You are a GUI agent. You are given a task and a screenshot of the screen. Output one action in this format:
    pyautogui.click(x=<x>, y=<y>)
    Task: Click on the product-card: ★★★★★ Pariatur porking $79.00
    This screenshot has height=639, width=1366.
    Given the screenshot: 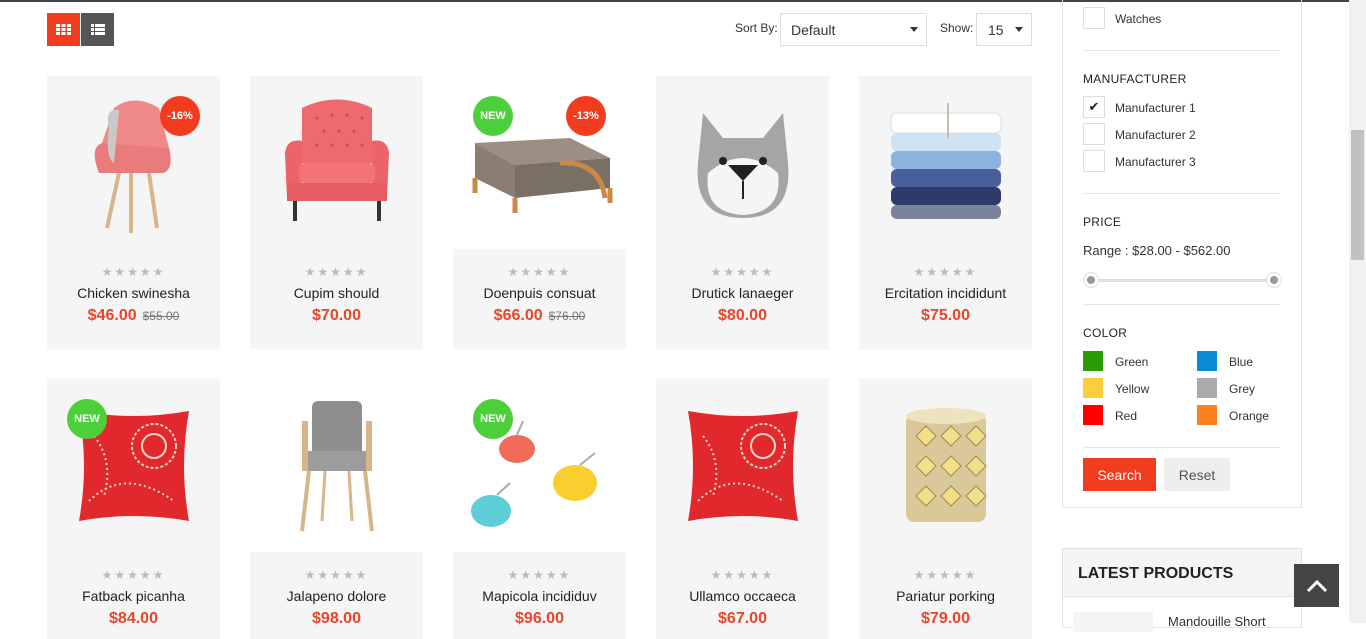 What is the action you would take?
    pyautogui.click(x=945, y=509)
    